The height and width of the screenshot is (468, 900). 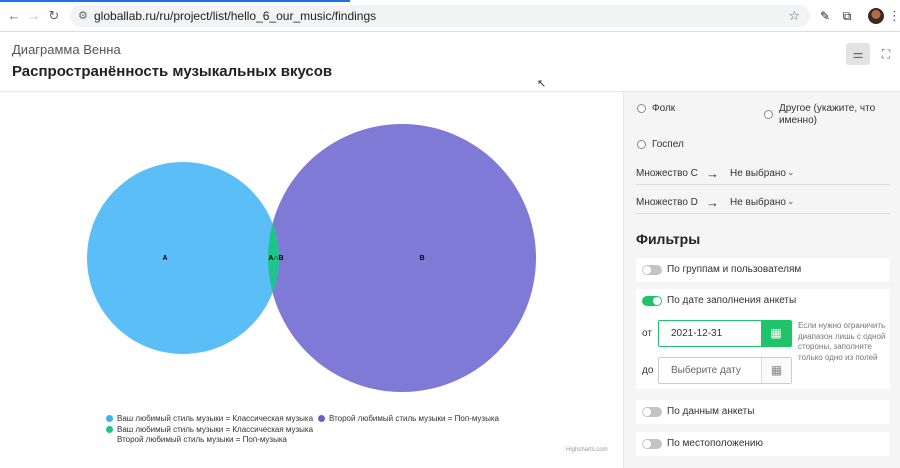 What do you see at coordinates (711, 411) in the screenshot?
I see `filter-label: По данным анкеты` at bounding box center [711, 411].